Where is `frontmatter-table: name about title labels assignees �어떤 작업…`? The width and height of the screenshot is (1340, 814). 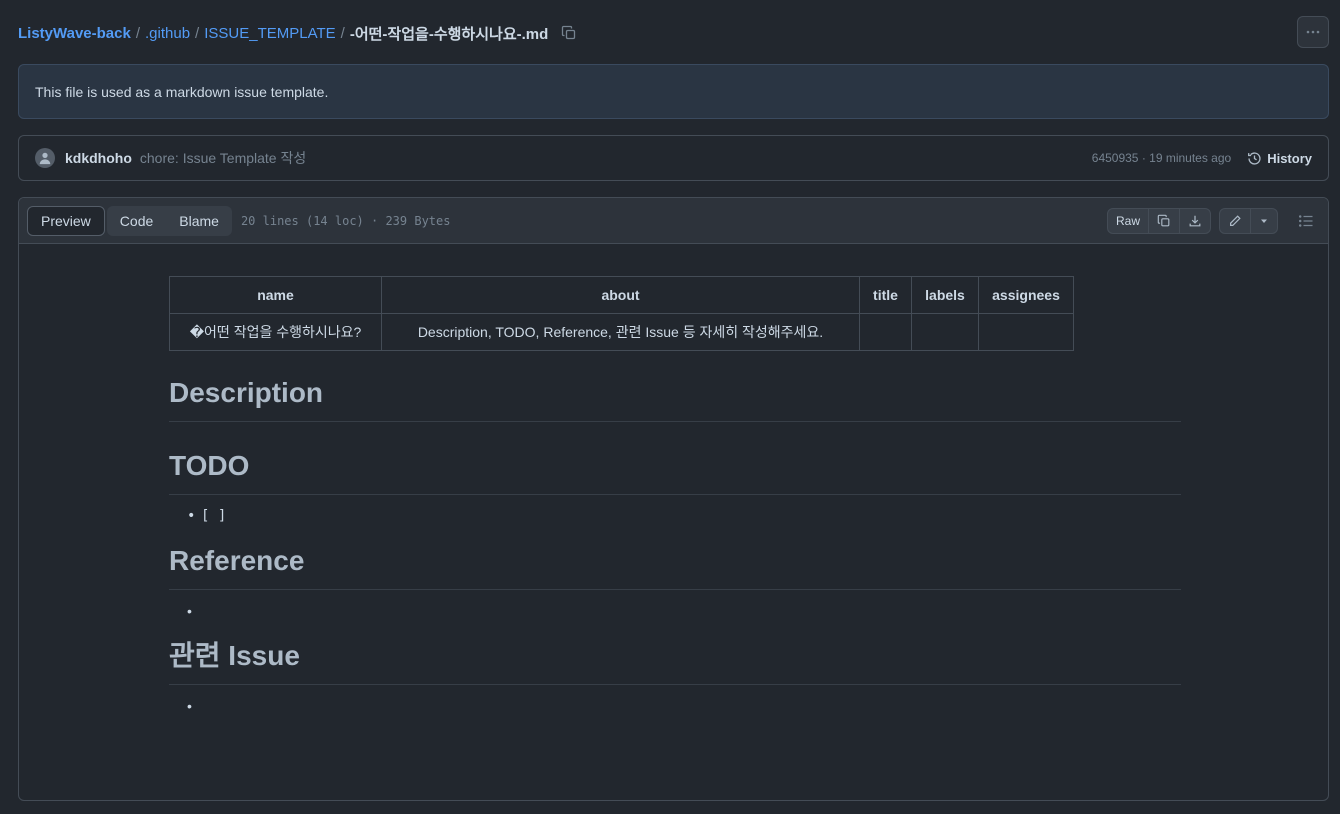 frontmatter-table: name about title labels assignees �어떤 작업… is located at coordinates (621, 313).